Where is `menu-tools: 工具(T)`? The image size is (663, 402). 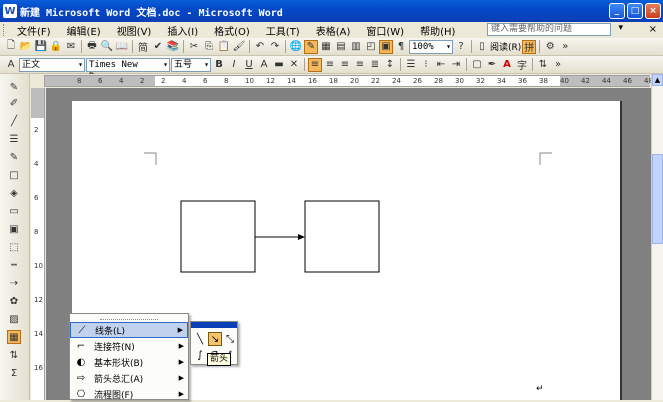 menu-tools: 工具(T) is located at coordinates (283, 30).